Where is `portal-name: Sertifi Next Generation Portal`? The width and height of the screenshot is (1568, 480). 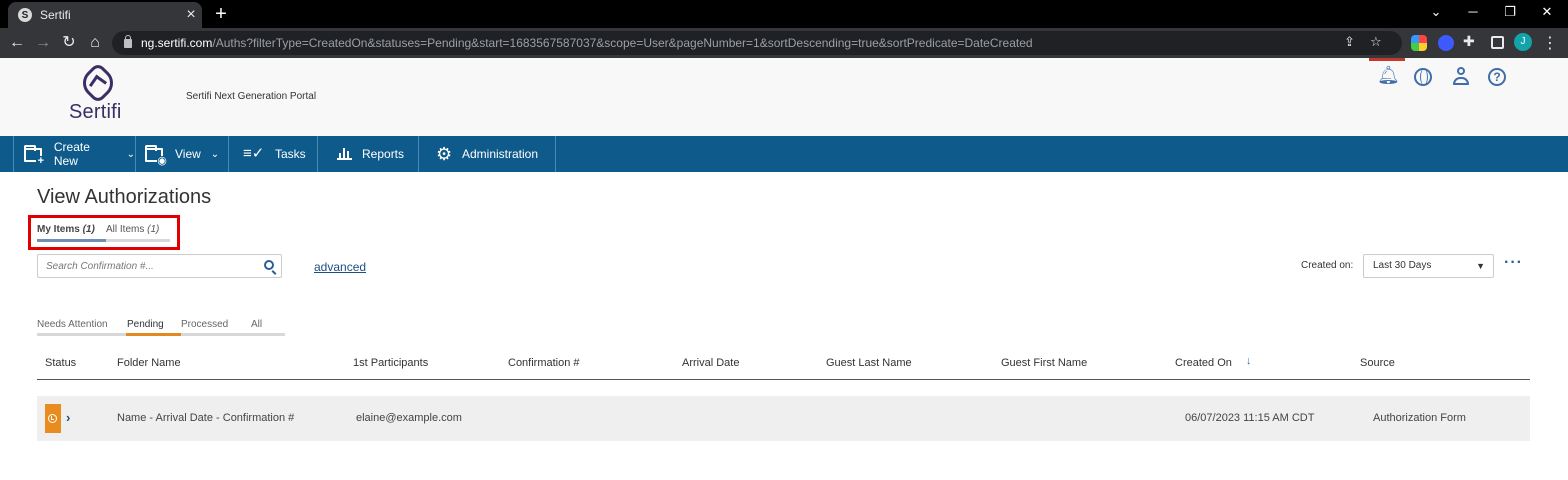
portal-name: Sertifi Next Generation Portal is located at coordinates (251, 96).